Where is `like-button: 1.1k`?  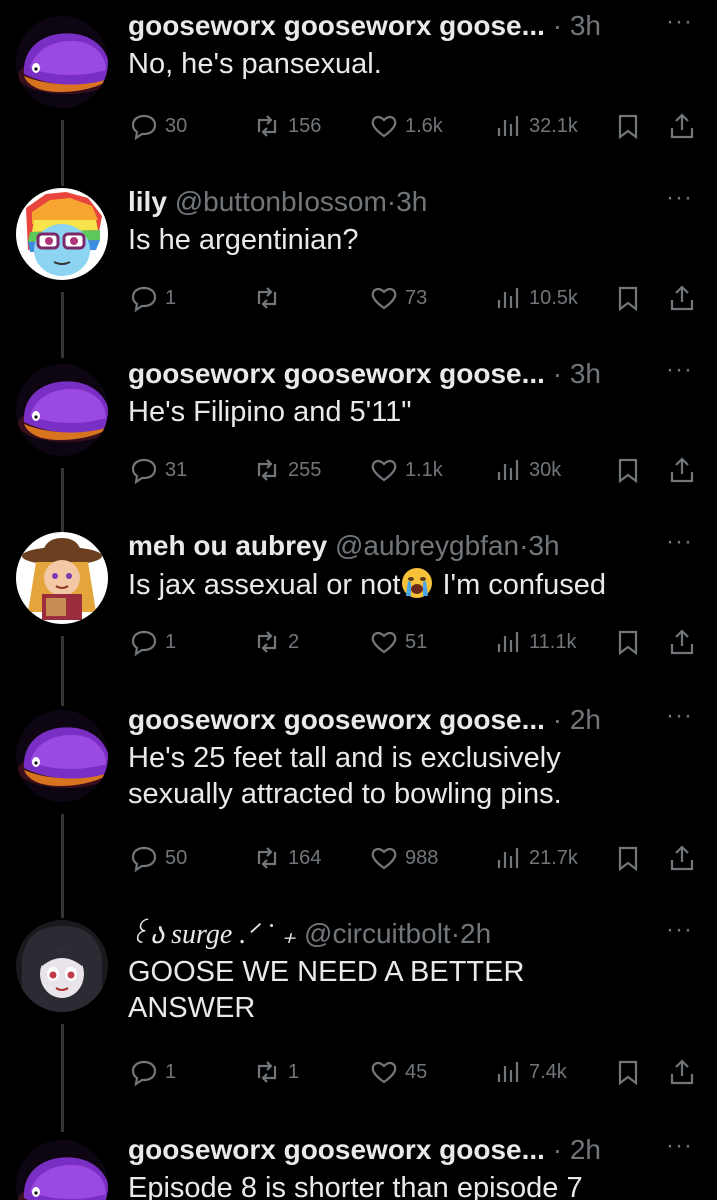 like-button: 1.1k is located at coordinates (406, 470).